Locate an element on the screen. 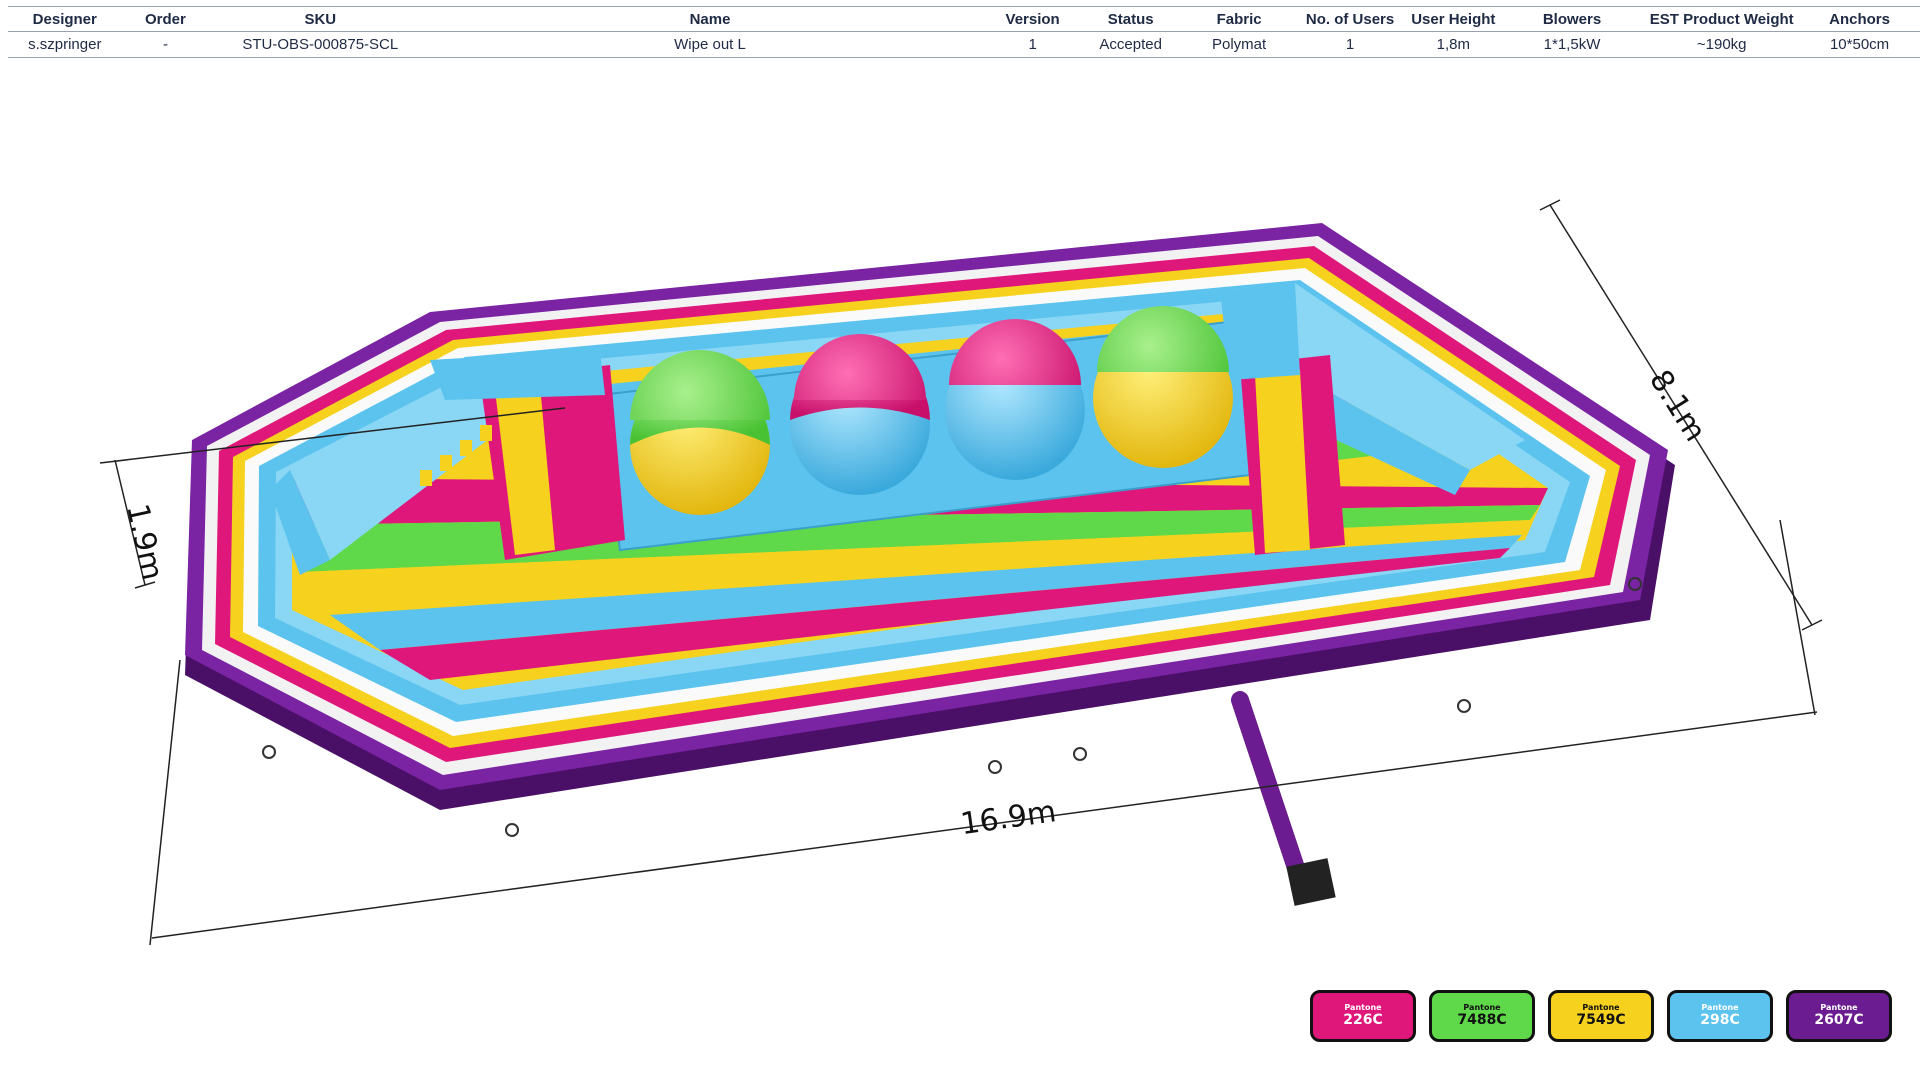 This screenshot has height=1080, width=1920. swatch-purple: Pantone 2607C is located at coordinates (1839, 1016).